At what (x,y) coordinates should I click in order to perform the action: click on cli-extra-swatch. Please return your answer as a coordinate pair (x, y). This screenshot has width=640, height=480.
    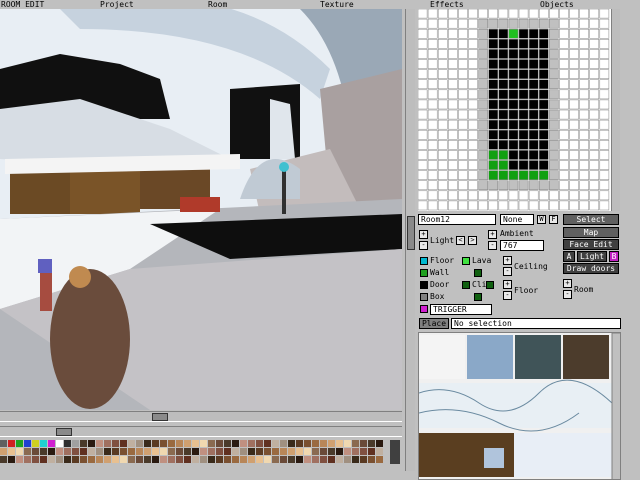
    Looking at the image, I should click on (490, 285).